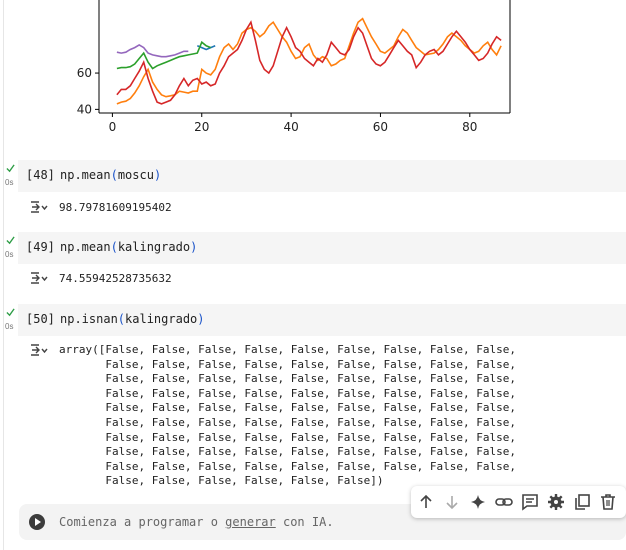 The width and height of the screenshot is (626, 550). I want to click on generate-link: generar, so click(250, 522).